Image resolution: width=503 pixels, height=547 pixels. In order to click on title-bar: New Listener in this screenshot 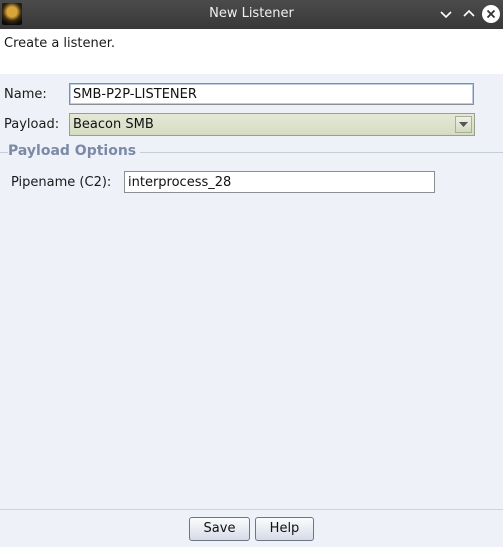, I will do `click(251, 14)`.